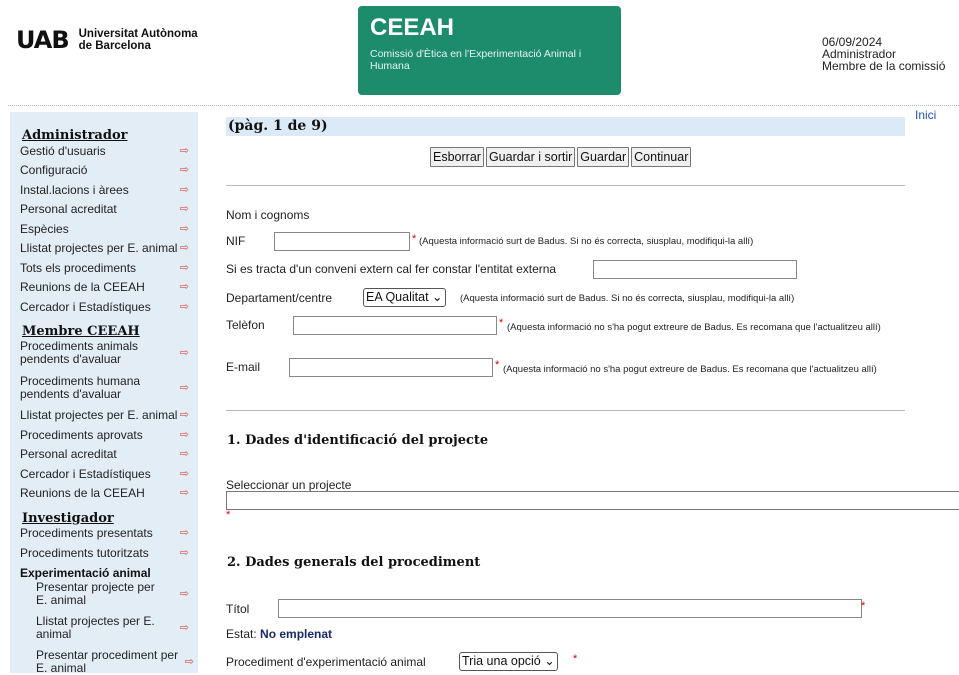 This screenshot has width=959, height=675. What do you see at coordinates (592, 500) in the screenshot?
I see `project-select` at bounding box center [592, 500].